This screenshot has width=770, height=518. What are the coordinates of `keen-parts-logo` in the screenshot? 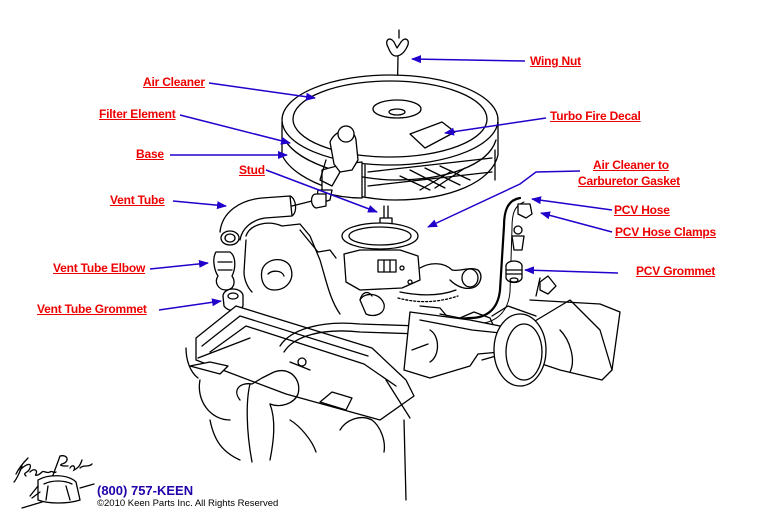 It's located at (54, 483).